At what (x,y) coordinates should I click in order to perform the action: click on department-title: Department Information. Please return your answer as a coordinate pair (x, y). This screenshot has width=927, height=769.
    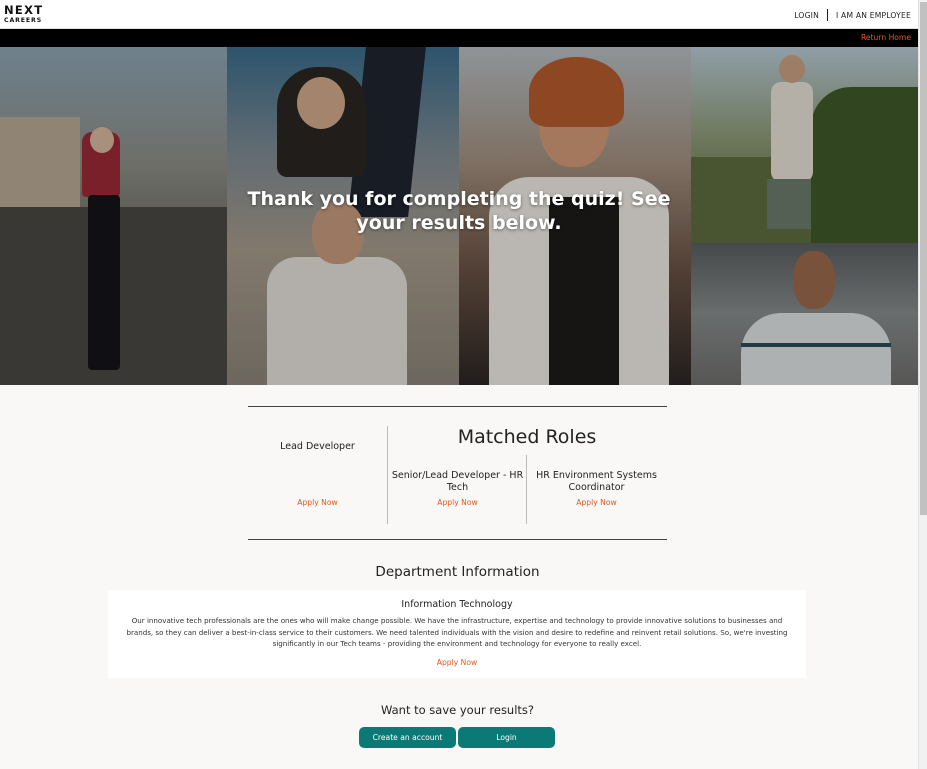
    Looking at the image, I should click on (457, 572).